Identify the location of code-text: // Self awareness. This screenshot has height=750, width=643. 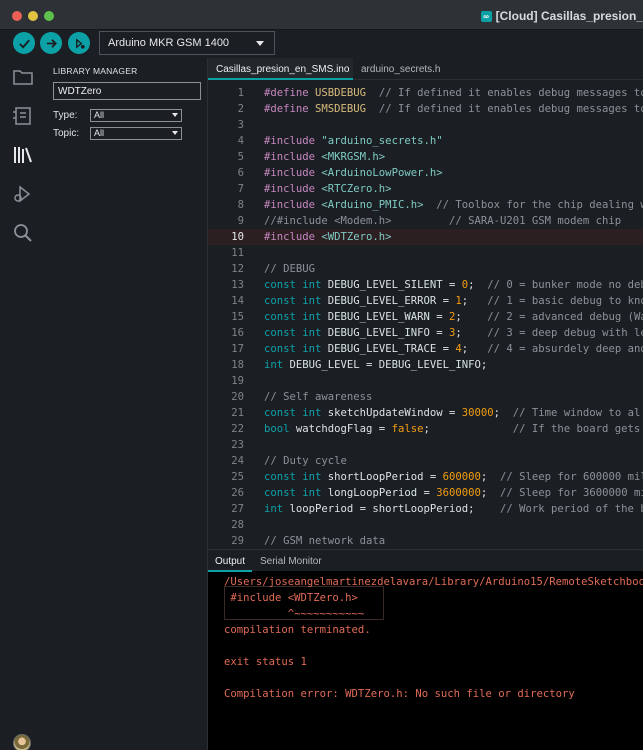
(318, 397).